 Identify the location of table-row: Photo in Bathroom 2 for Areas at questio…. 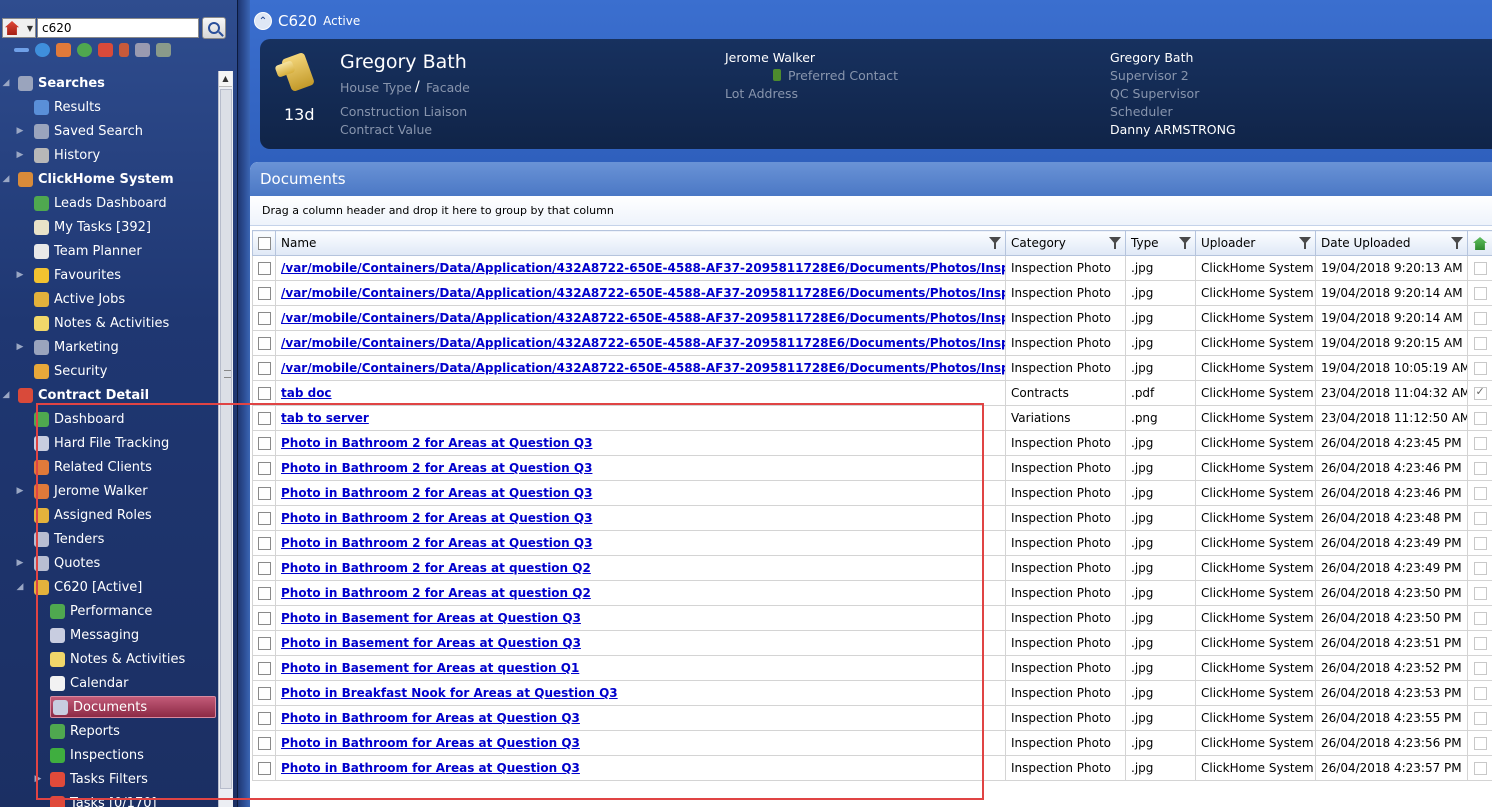
(872, 568).